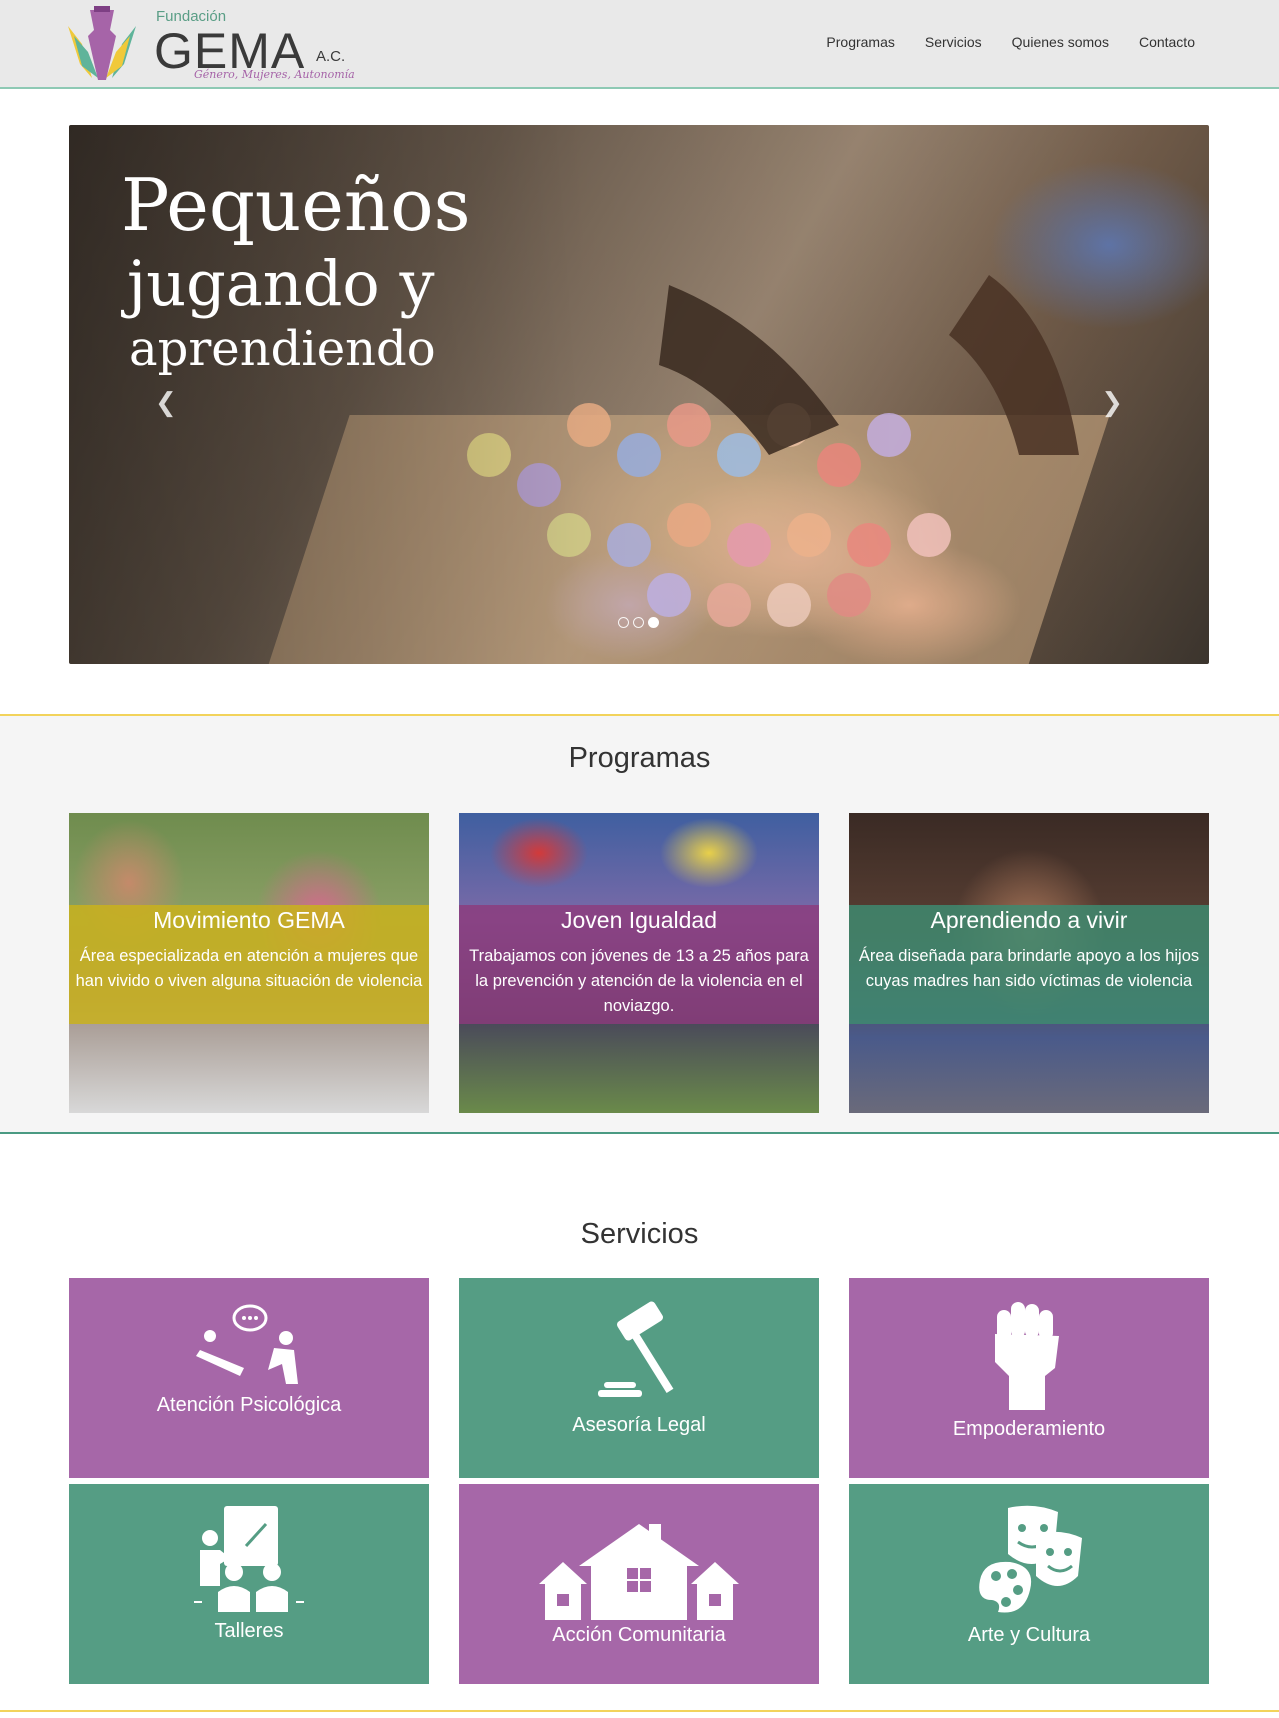  I want to click on fist-icon, so click(1027, 1356).